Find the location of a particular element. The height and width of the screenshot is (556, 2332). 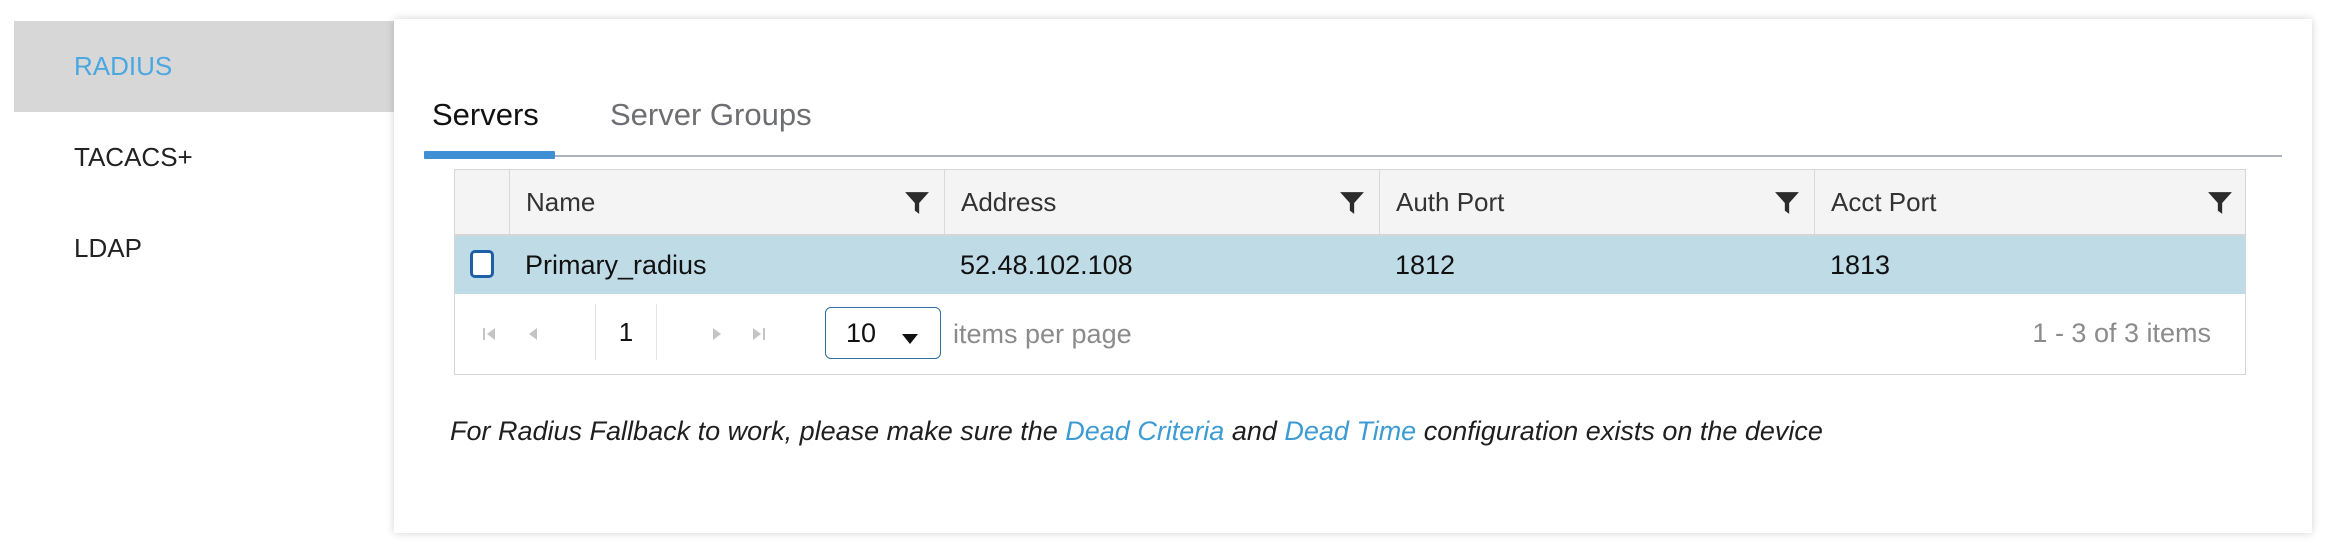

table-row: Primary_radius 52.48.102.108 1812 1813 is located at coordinates (1350, 265).